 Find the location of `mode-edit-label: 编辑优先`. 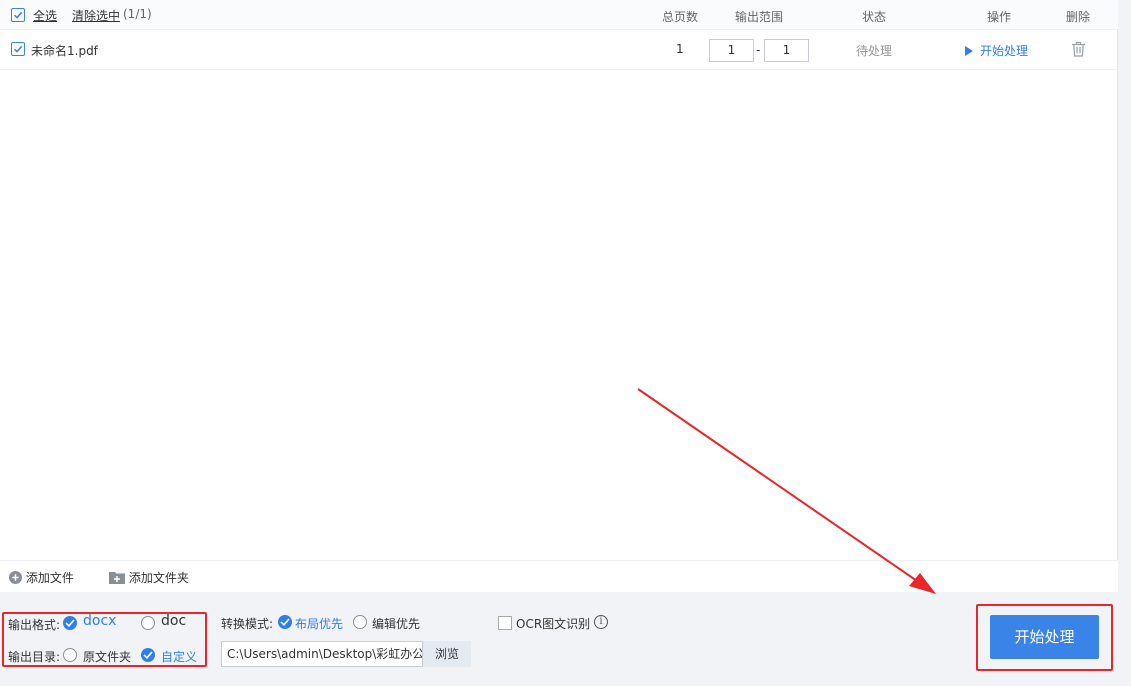

mode-edit-label: 编辑优先 is located at coordinates (396, 623).